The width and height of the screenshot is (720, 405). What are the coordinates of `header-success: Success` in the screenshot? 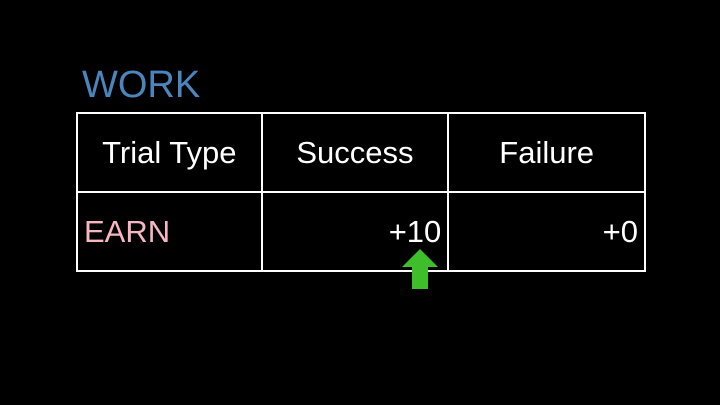 It's located at (355, 152).